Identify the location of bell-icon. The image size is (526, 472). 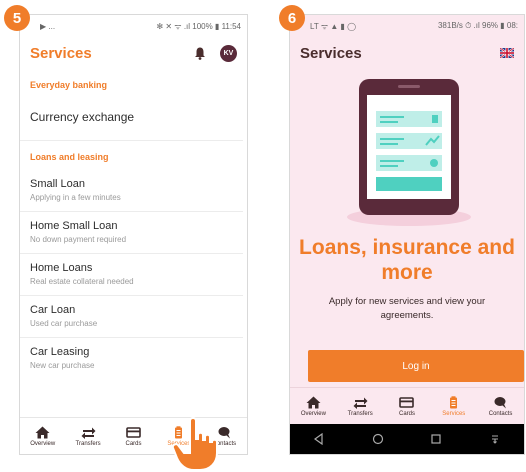
(200, 53).